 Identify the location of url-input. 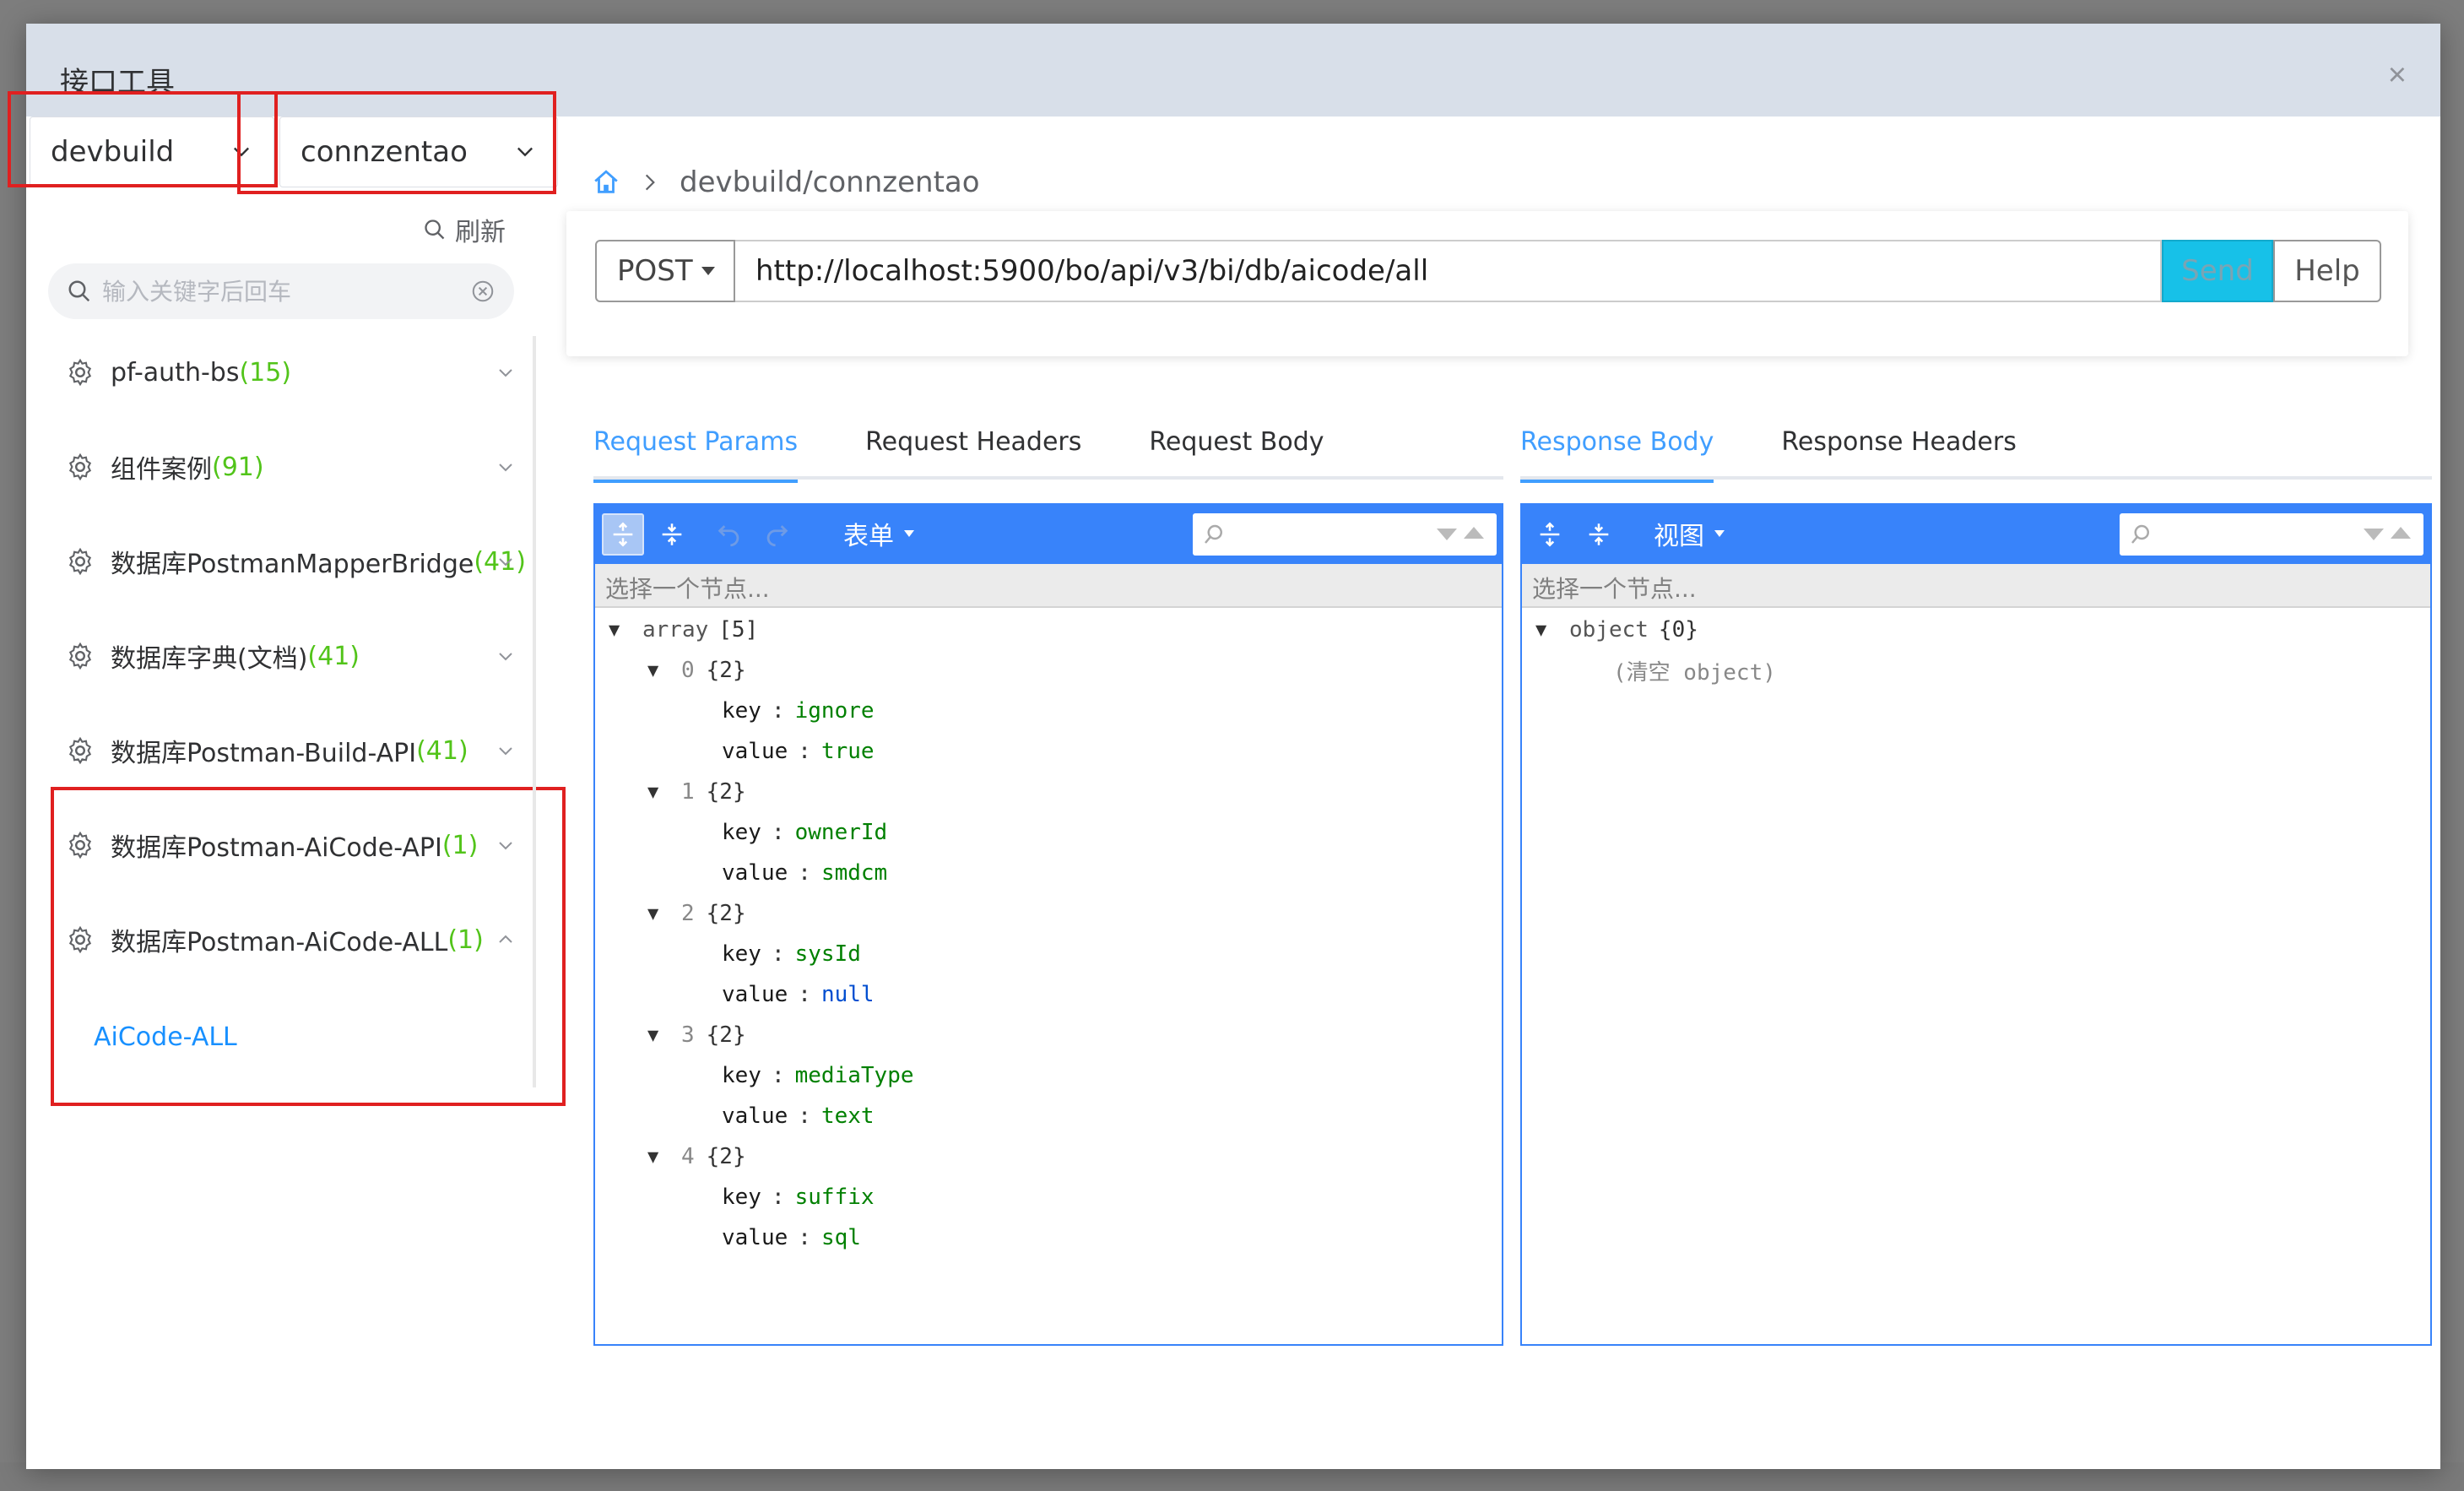
(1448, 271).